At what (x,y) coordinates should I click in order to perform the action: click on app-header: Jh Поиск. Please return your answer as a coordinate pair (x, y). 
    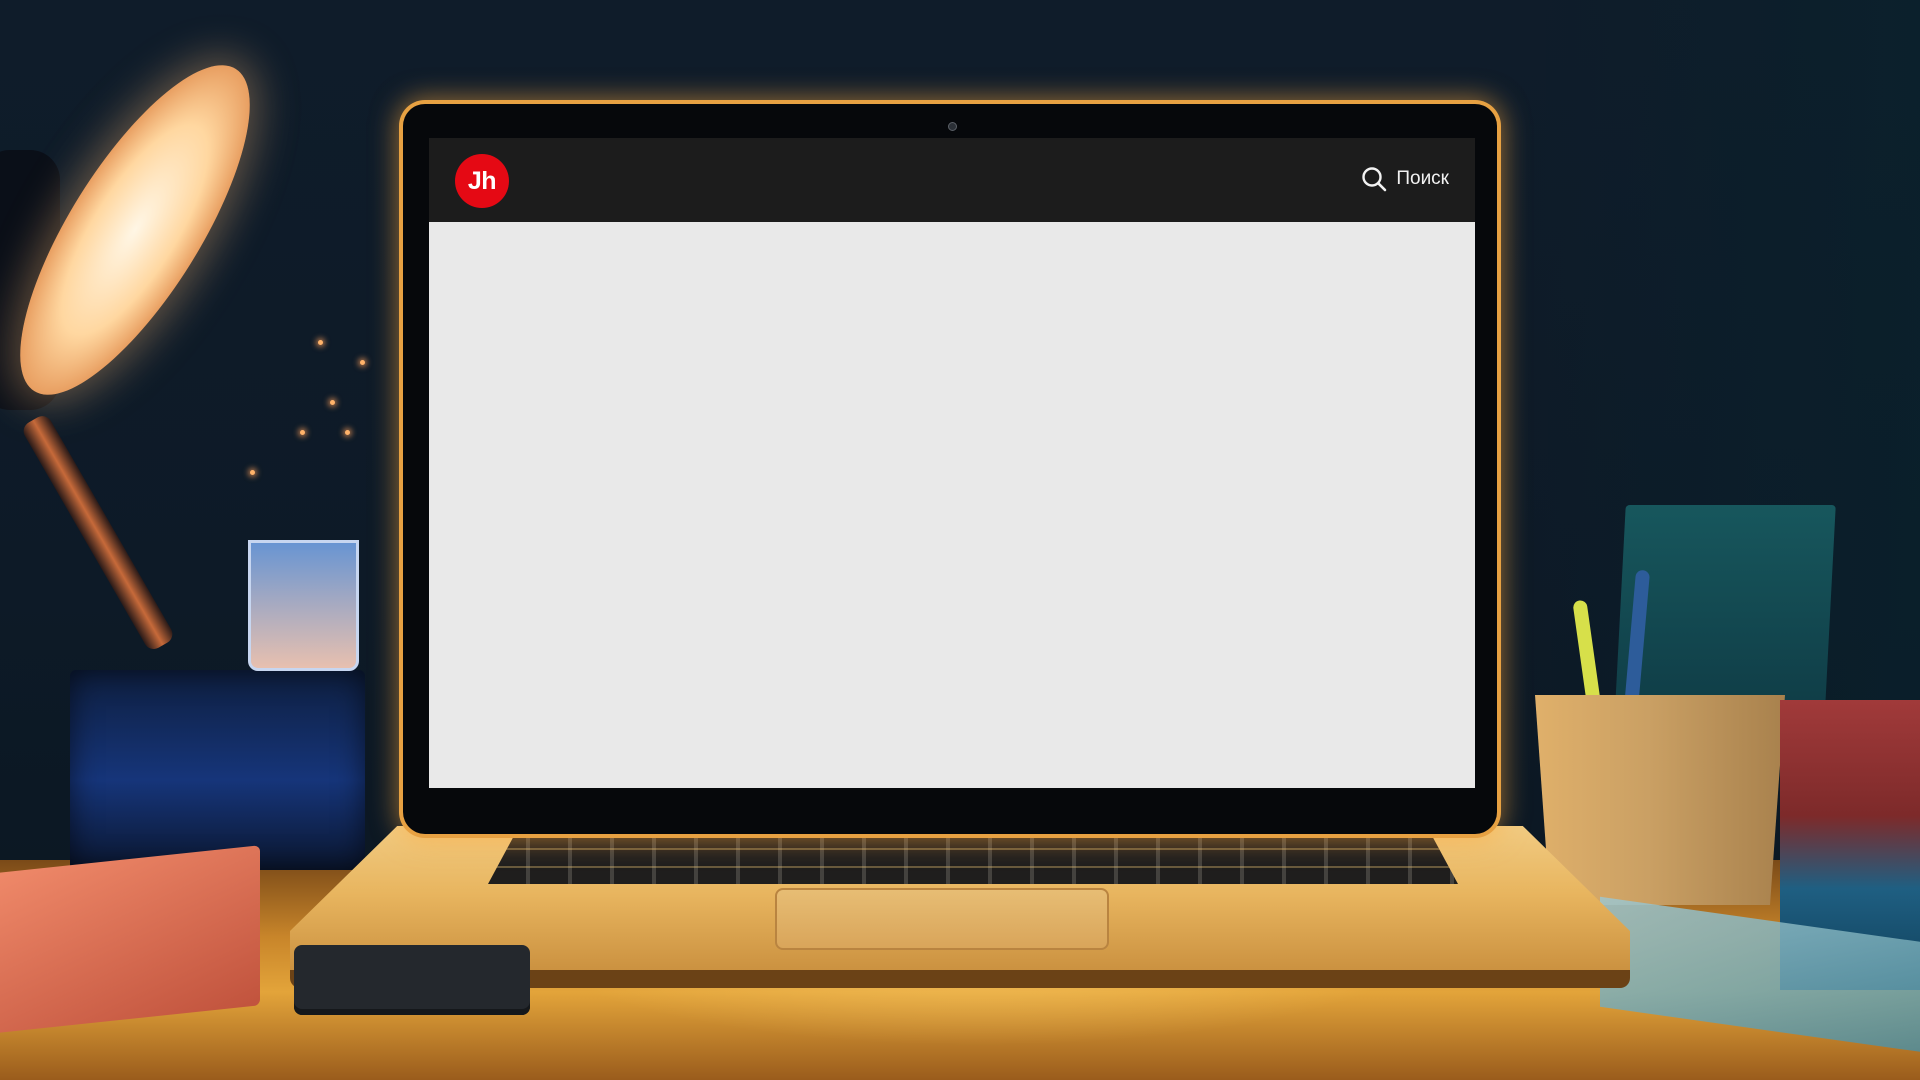
    Looking at the image, I should click on (952, 180).